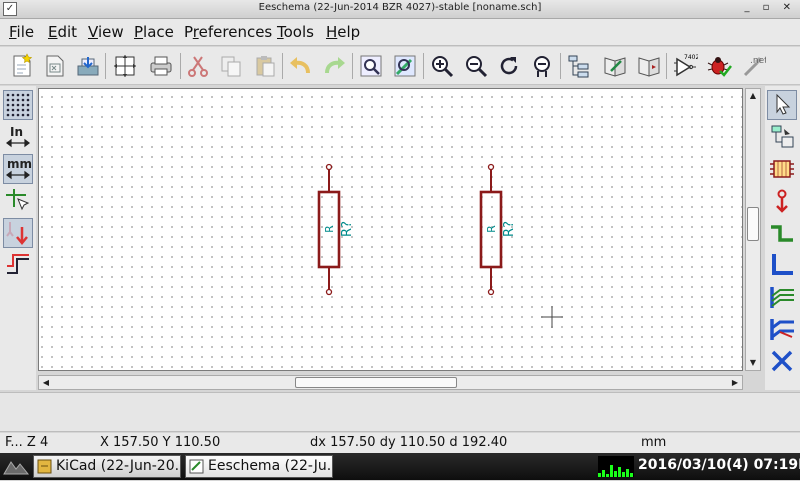  I want to click on menu-edit: Edit, so click(62, 32).